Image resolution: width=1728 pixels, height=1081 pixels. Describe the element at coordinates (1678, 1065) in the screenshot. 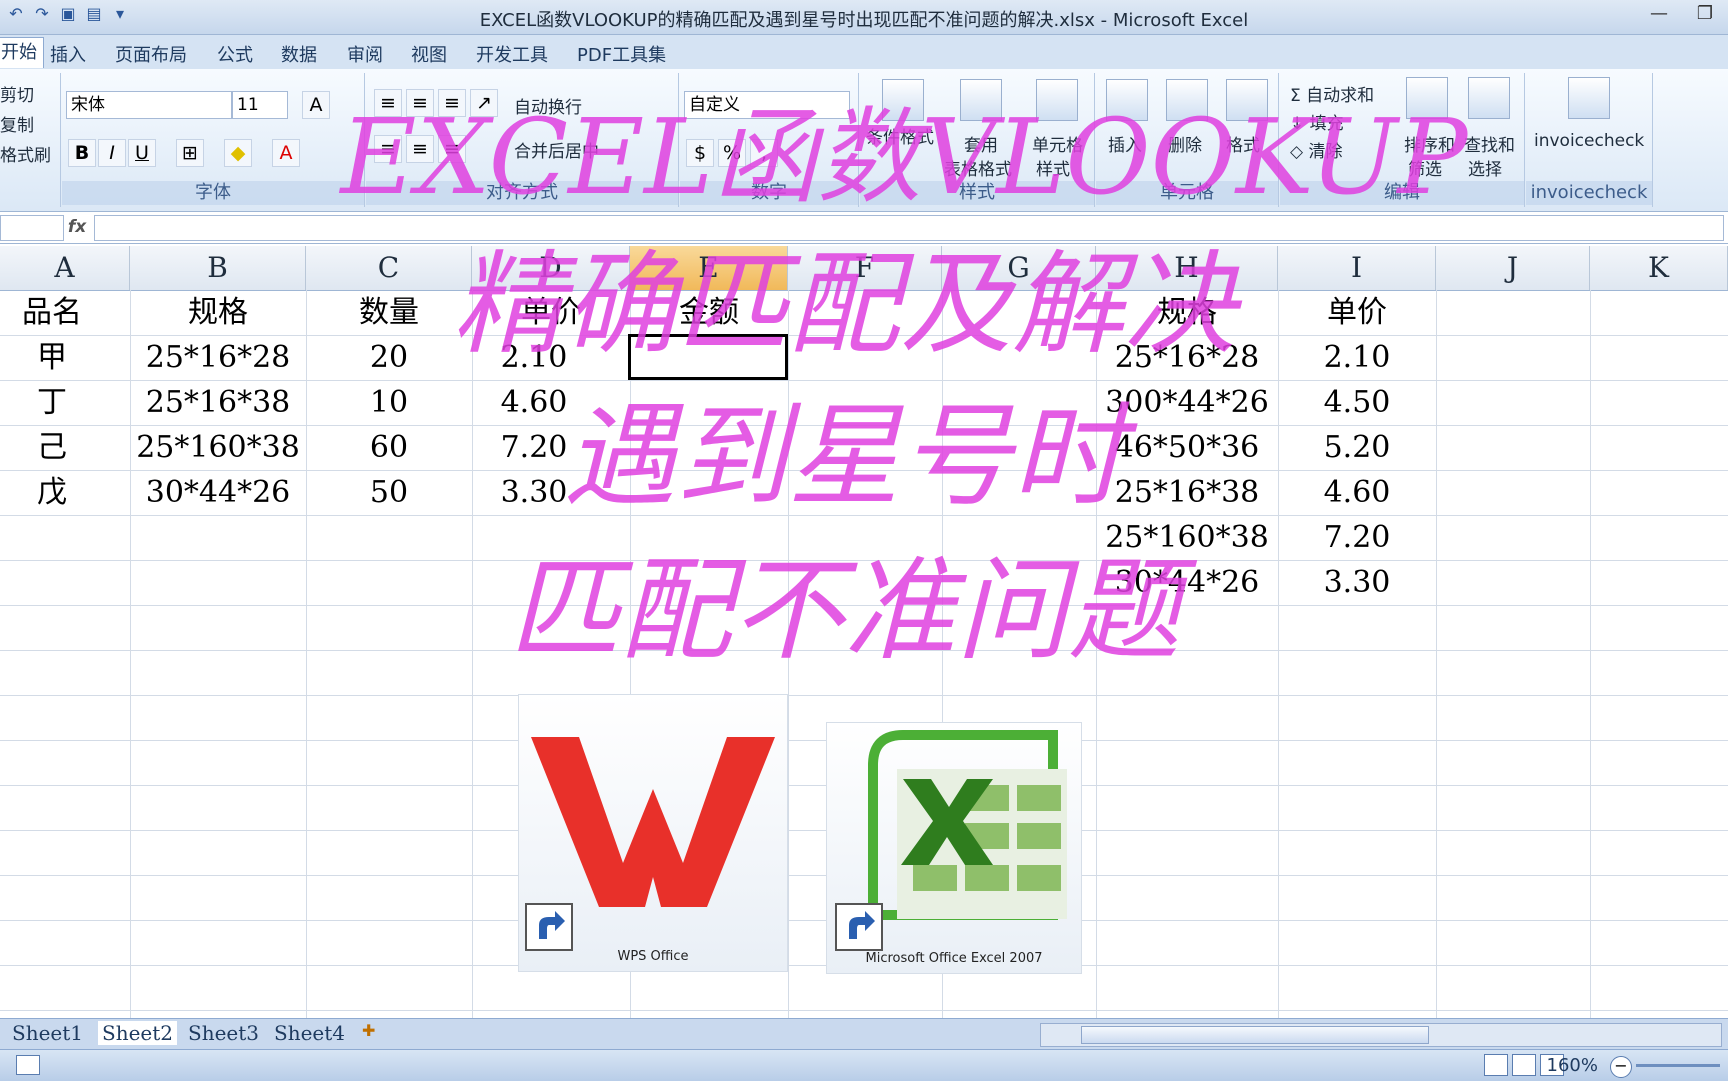

I see `zoom-slider` at that location.